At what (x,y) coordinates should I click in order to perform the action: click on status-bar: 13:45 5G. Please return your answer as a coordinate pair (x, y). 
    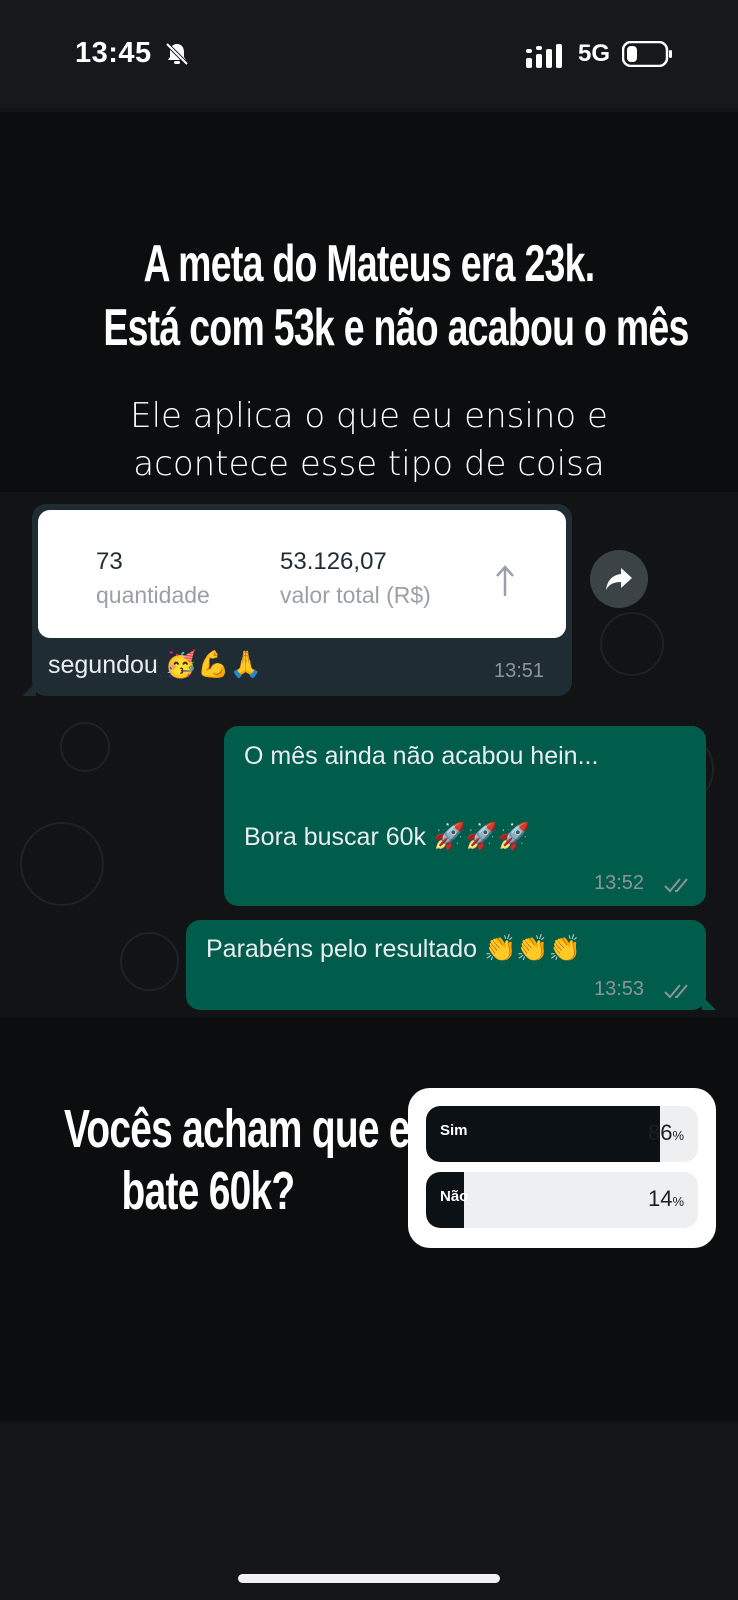
    Looking at the image, I should click on (369, 54).